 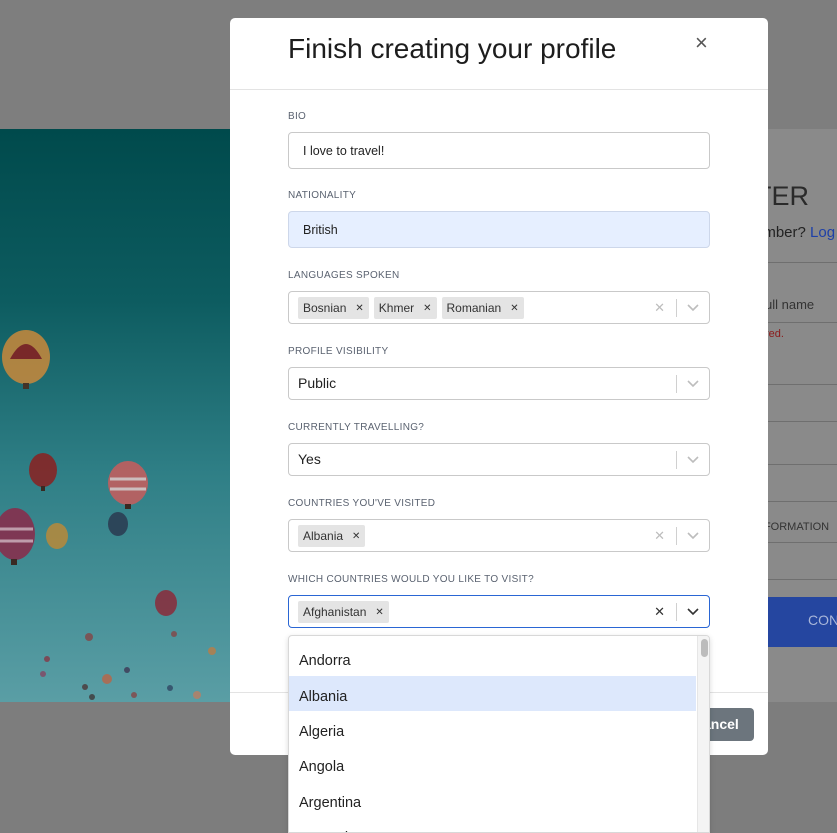 What do you see at coordinates (452, 48) in the screenshot?
I see `modal-title: Finish creating your profile` at bounding box center [452, 48].